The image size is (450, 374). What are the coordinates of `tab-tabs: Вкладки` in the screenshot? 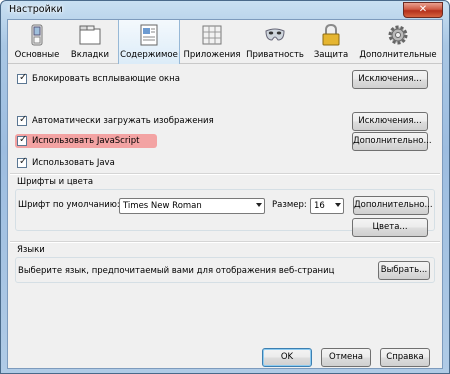 It's located at (90, 42).